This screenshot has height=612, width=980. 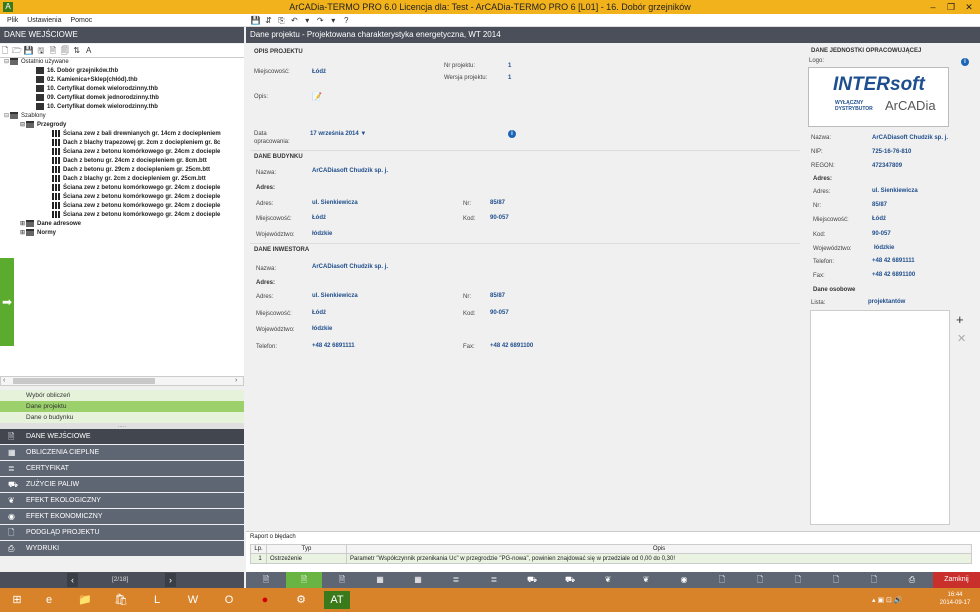 What do you see at coordinates (342, 580) in the screenshot?
I see `building-data-icon: 🗎` at bounding box center [342, 580].